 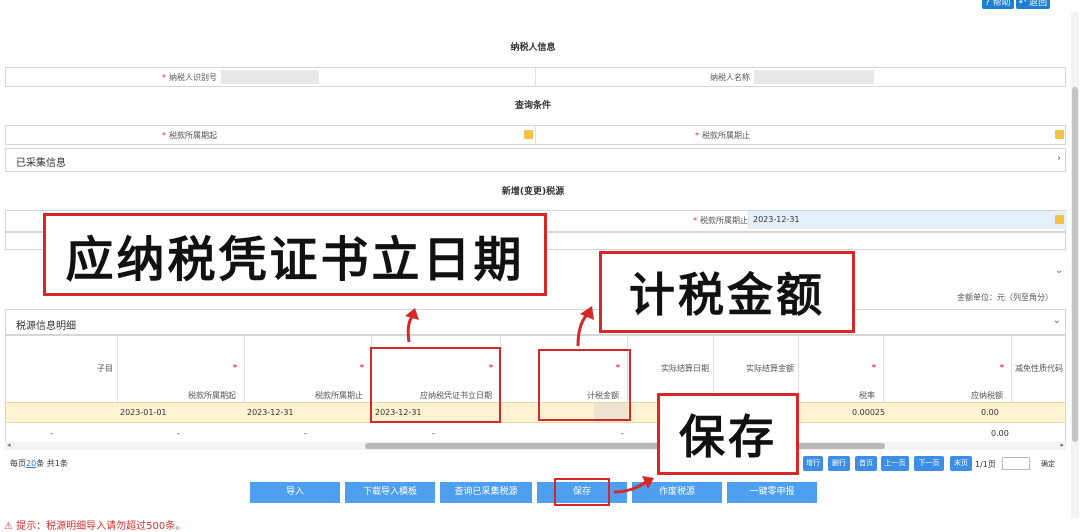 What do you see at coordinates (271, 135) in the screenshot?
I see `query-period-start-cell: * 税款所属期起` at bounding box center [271, 135].